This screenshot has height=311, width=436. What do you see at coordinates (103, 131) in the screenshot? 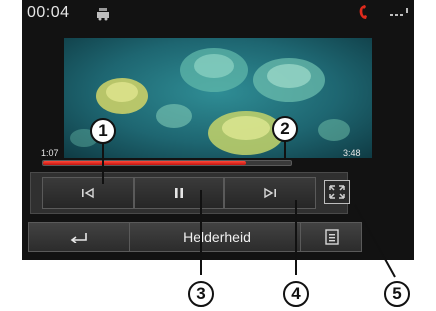
I see `callout-1: 1` at bounding box center [103, 131].